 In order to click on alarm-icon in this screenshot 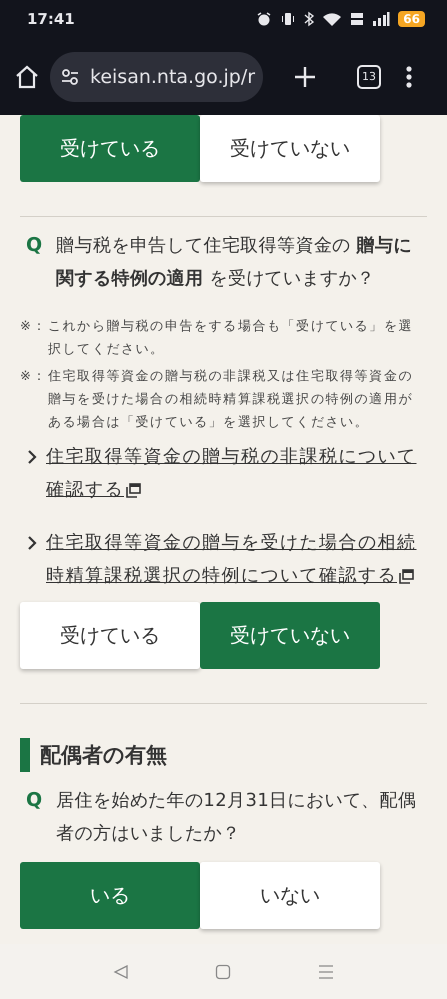, I will do `click(264, 19)`.